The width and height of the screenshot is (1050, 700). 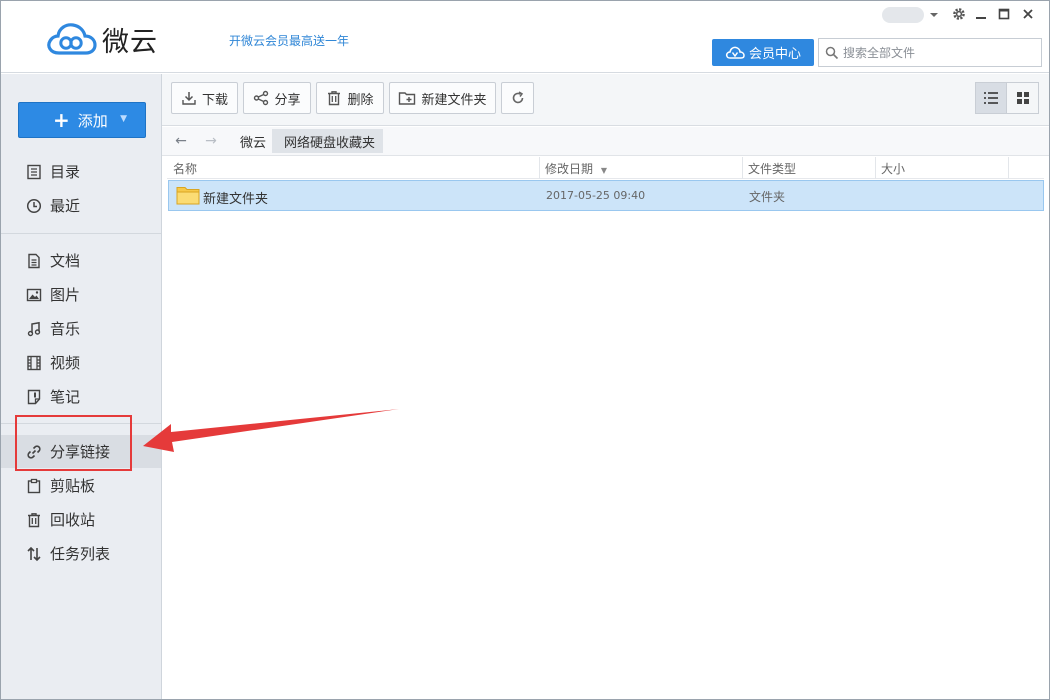 I want to click on refresh-button, so click(x=517, y=98).